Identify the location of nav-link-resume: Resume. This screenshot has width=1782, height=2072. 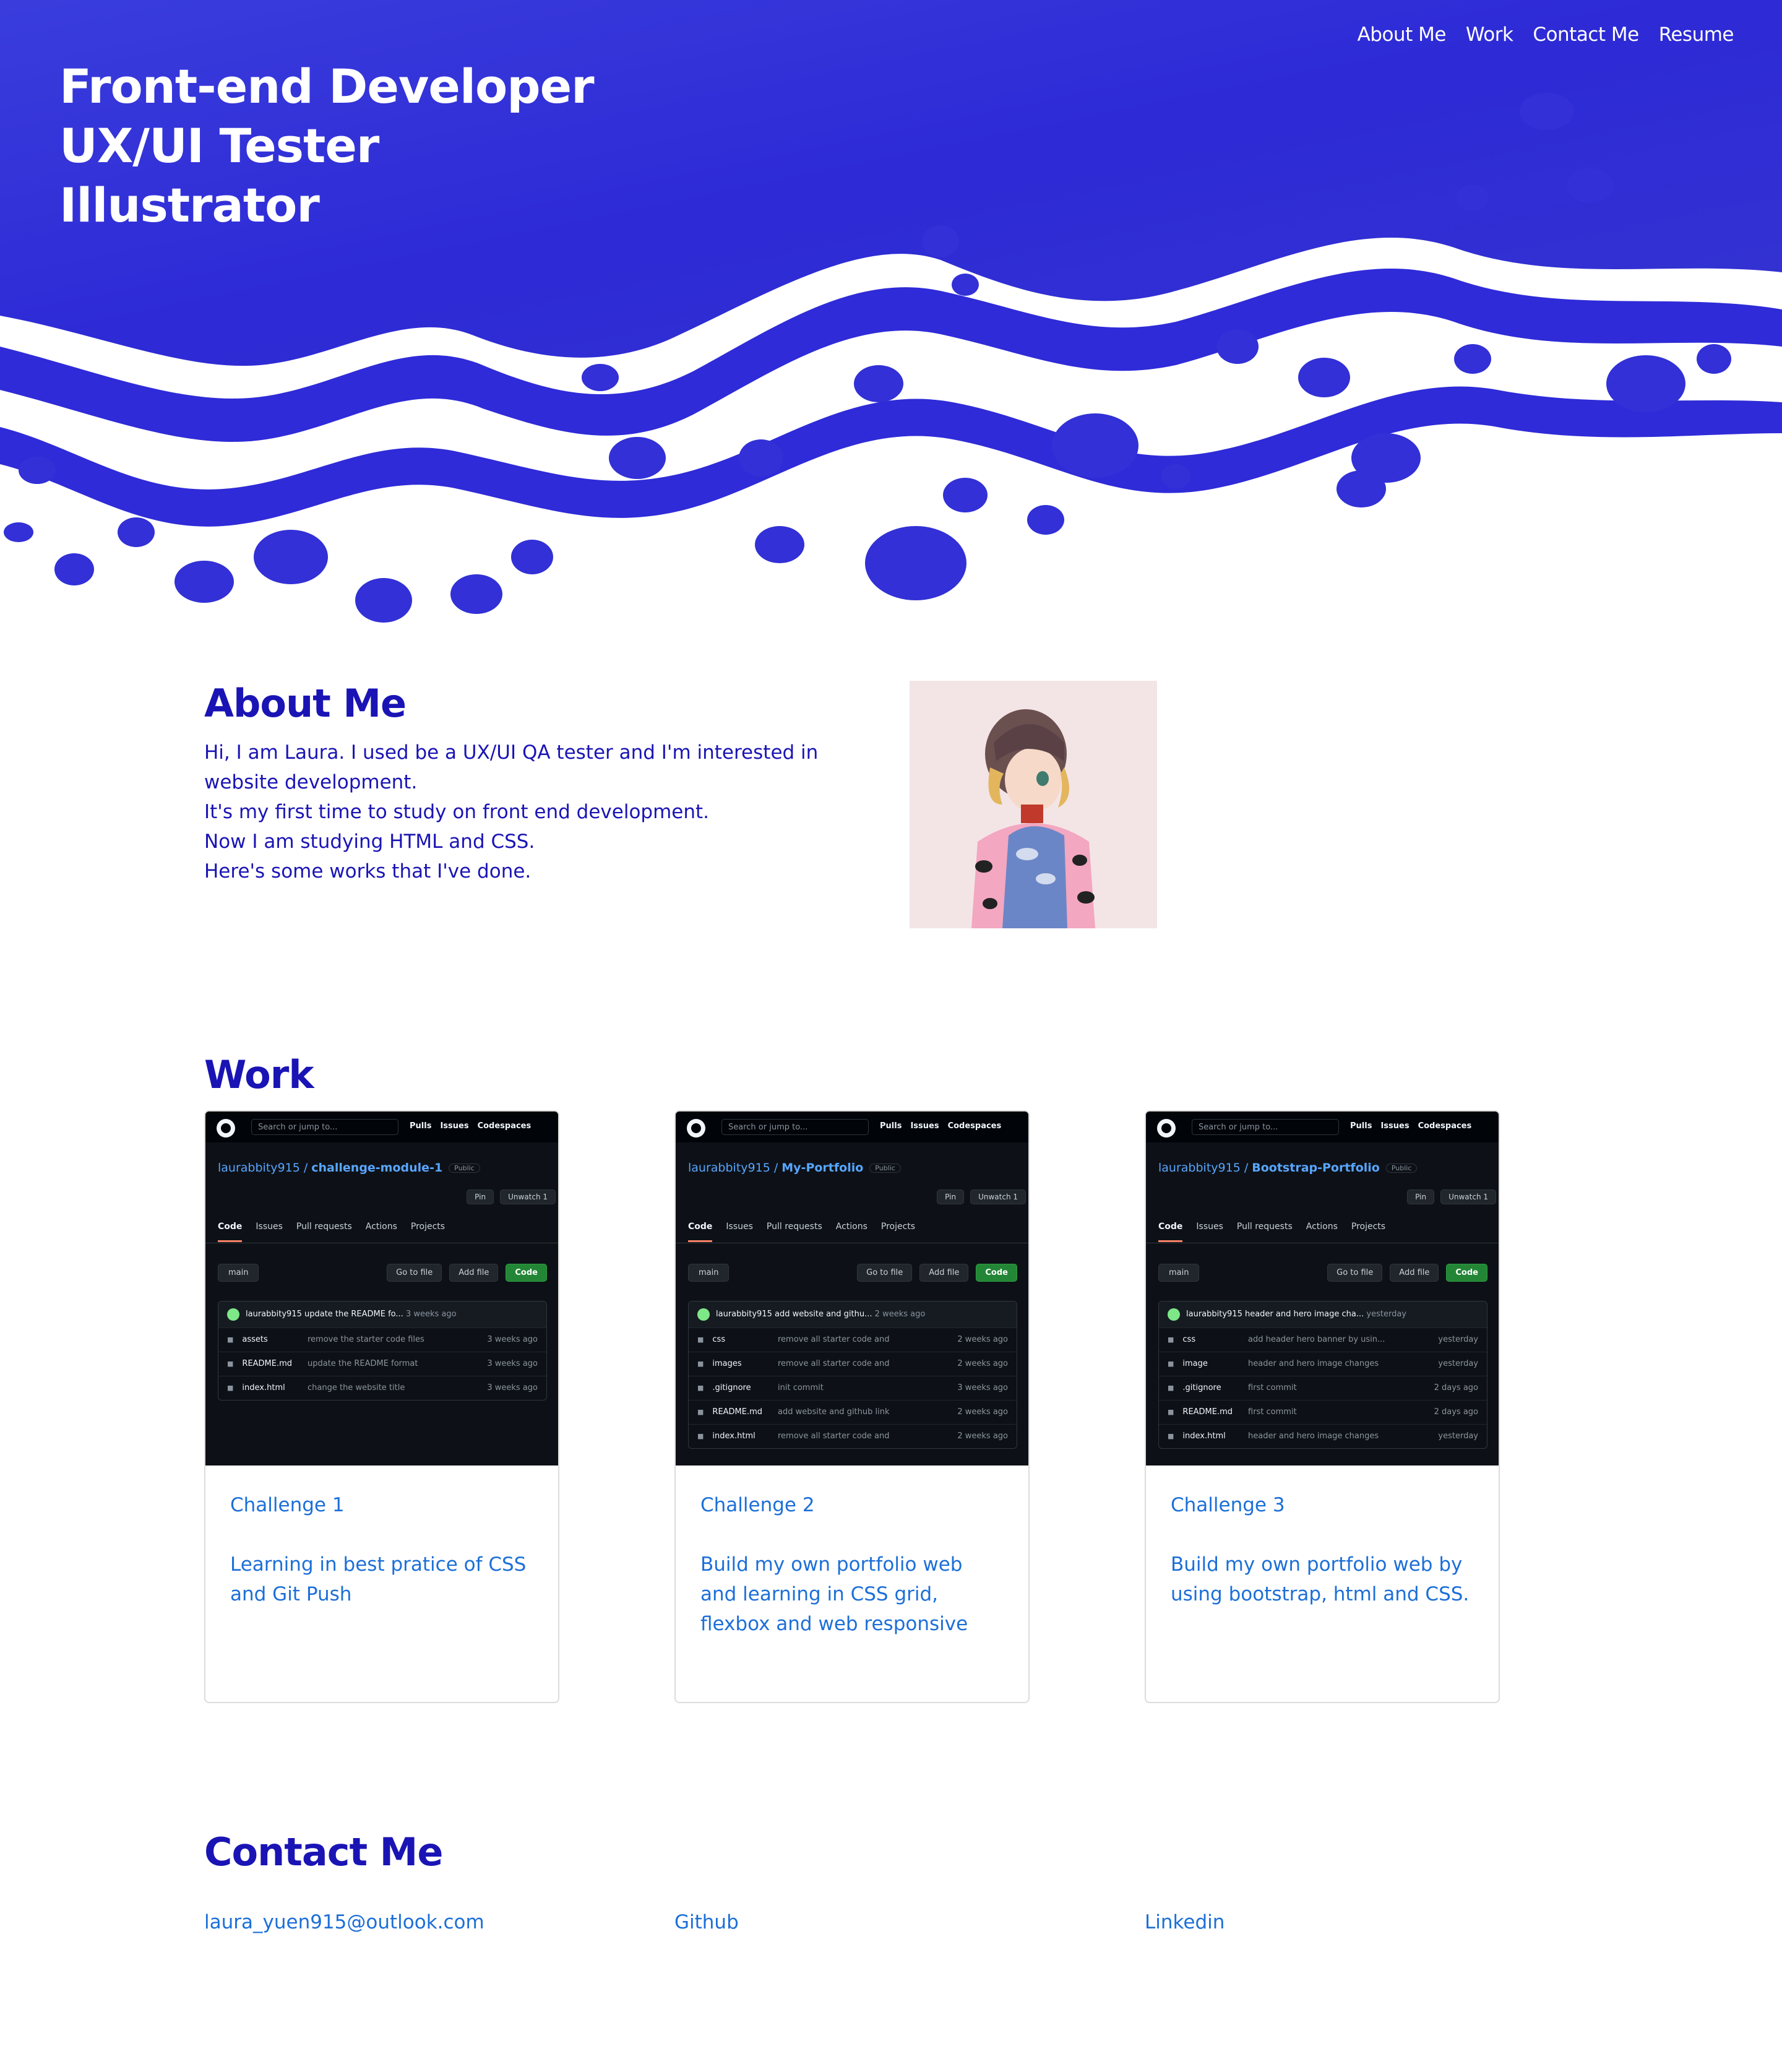
(1697, 35).